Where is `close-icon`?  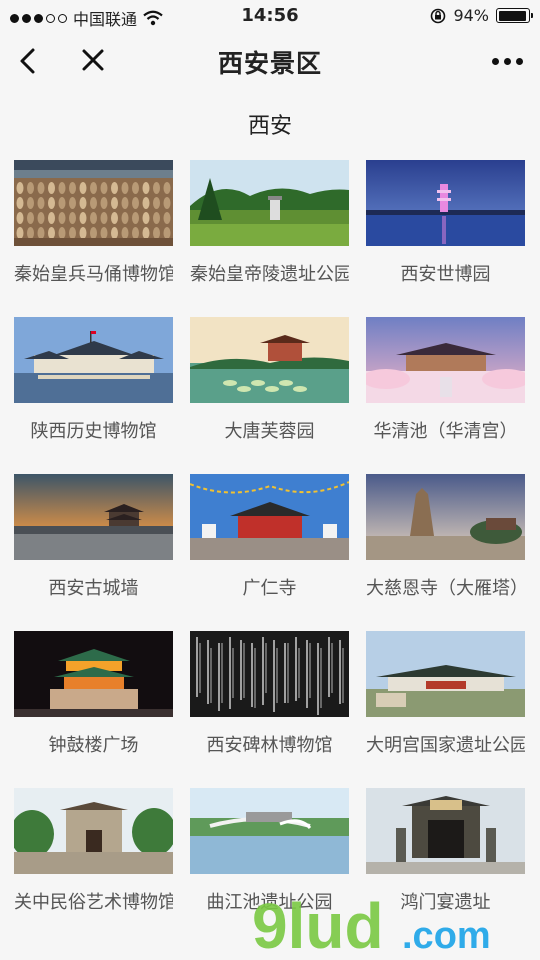 close-icon is located at coordinates (93, 60).